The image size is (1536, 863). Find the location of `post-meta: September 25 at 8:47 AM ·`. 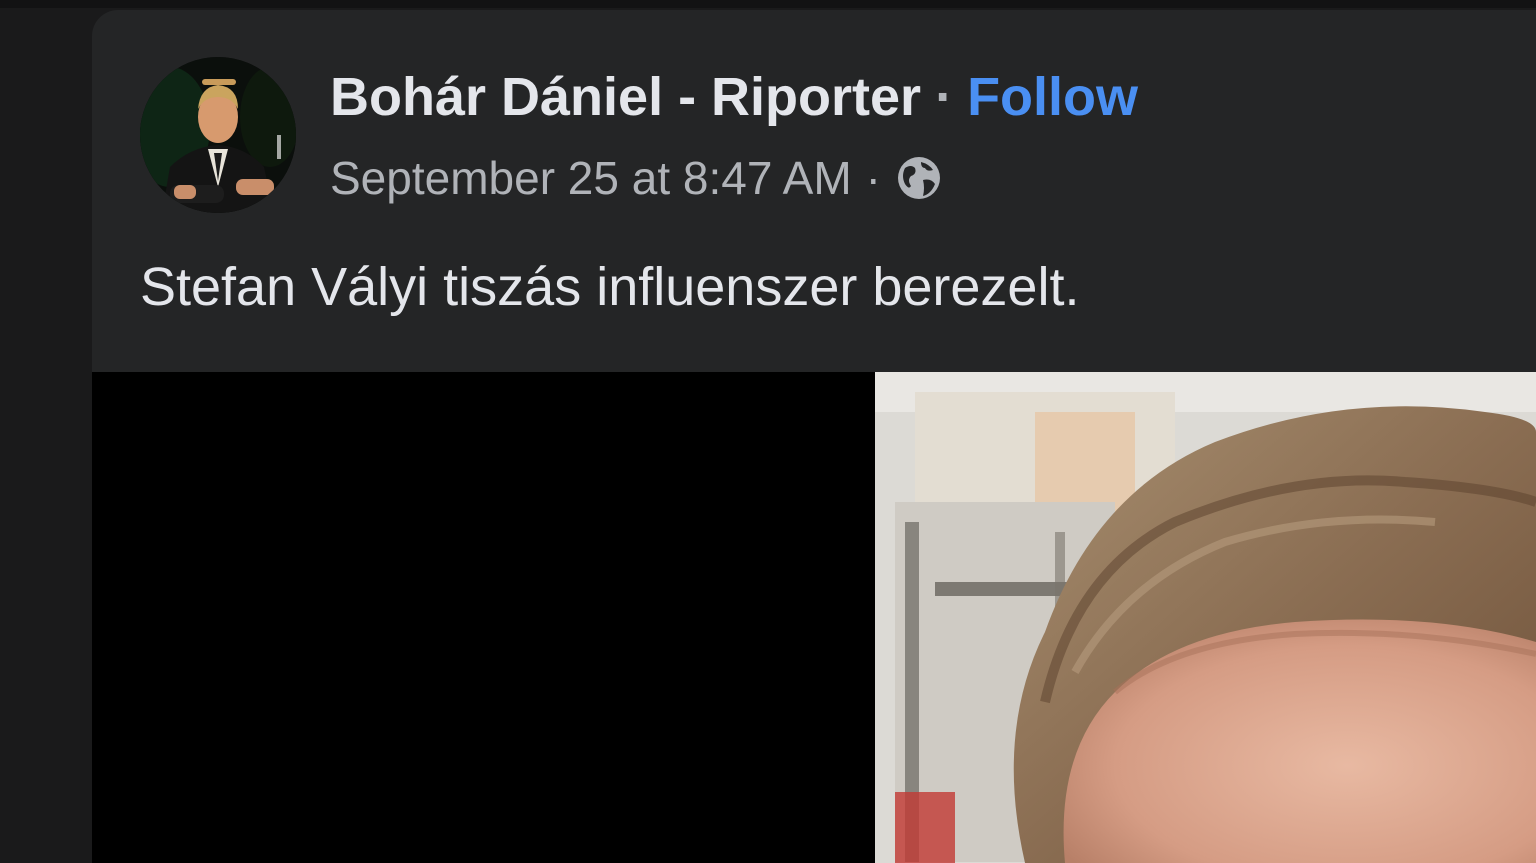

post-meta: September 25 at 8:47 AM · is located at coordinates (636, 178).